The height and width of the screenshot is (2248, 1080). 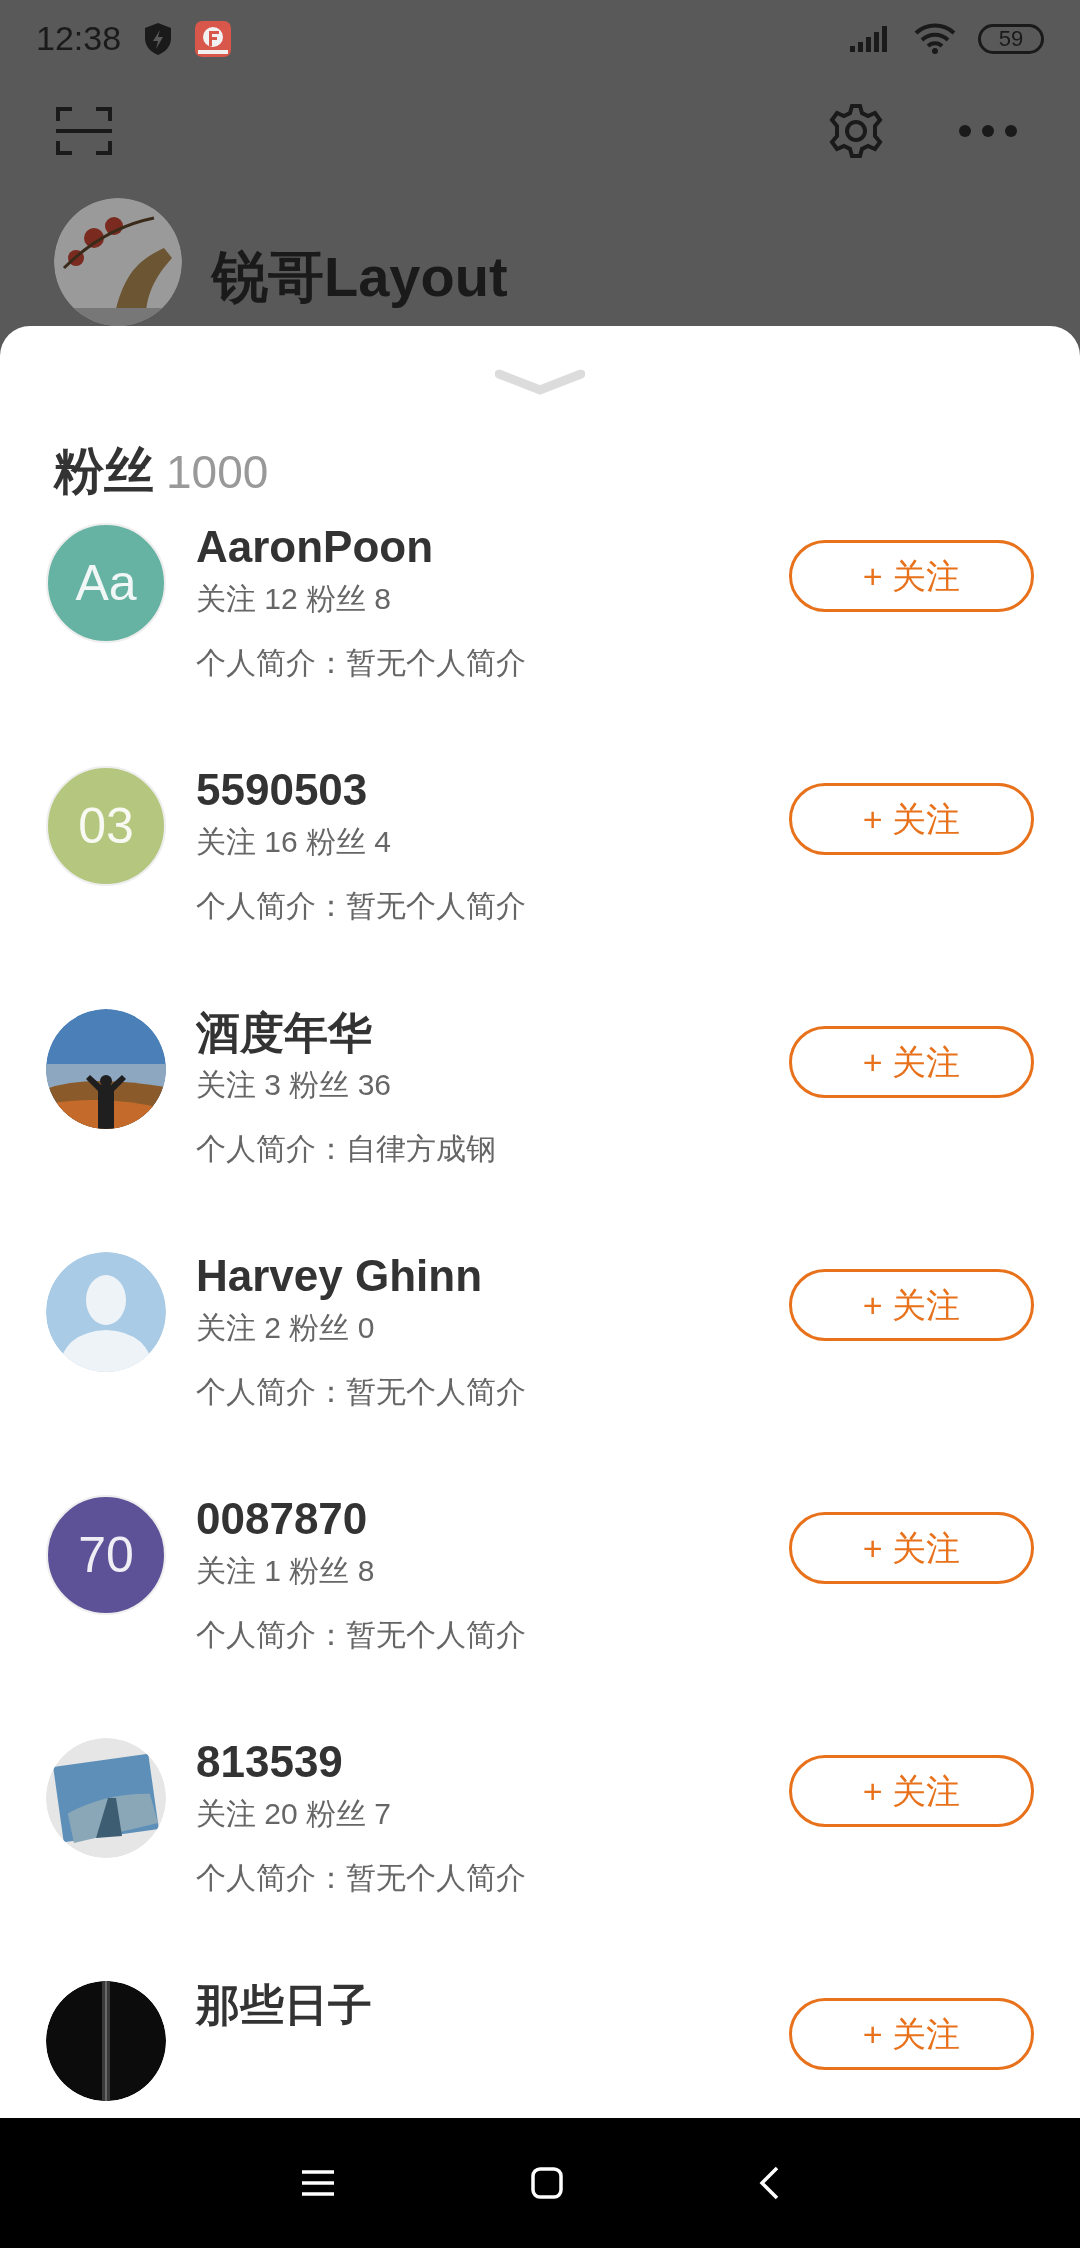 I want to click on wifi-icon, so click(x=935, y=38).